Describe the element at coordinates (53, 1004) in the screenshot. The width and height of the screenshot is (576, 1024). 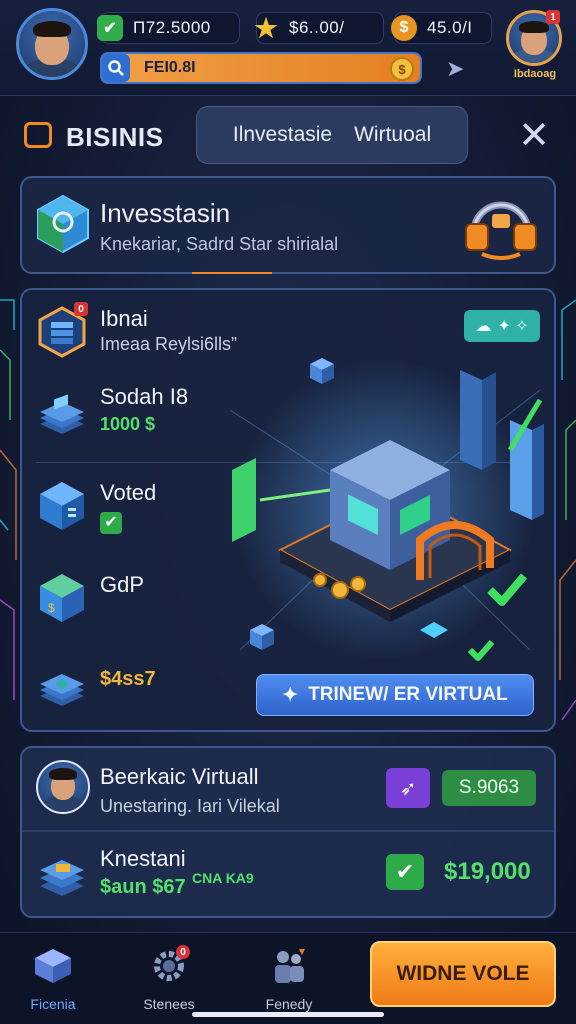
I see `nav-label: Ficenia` at that location.